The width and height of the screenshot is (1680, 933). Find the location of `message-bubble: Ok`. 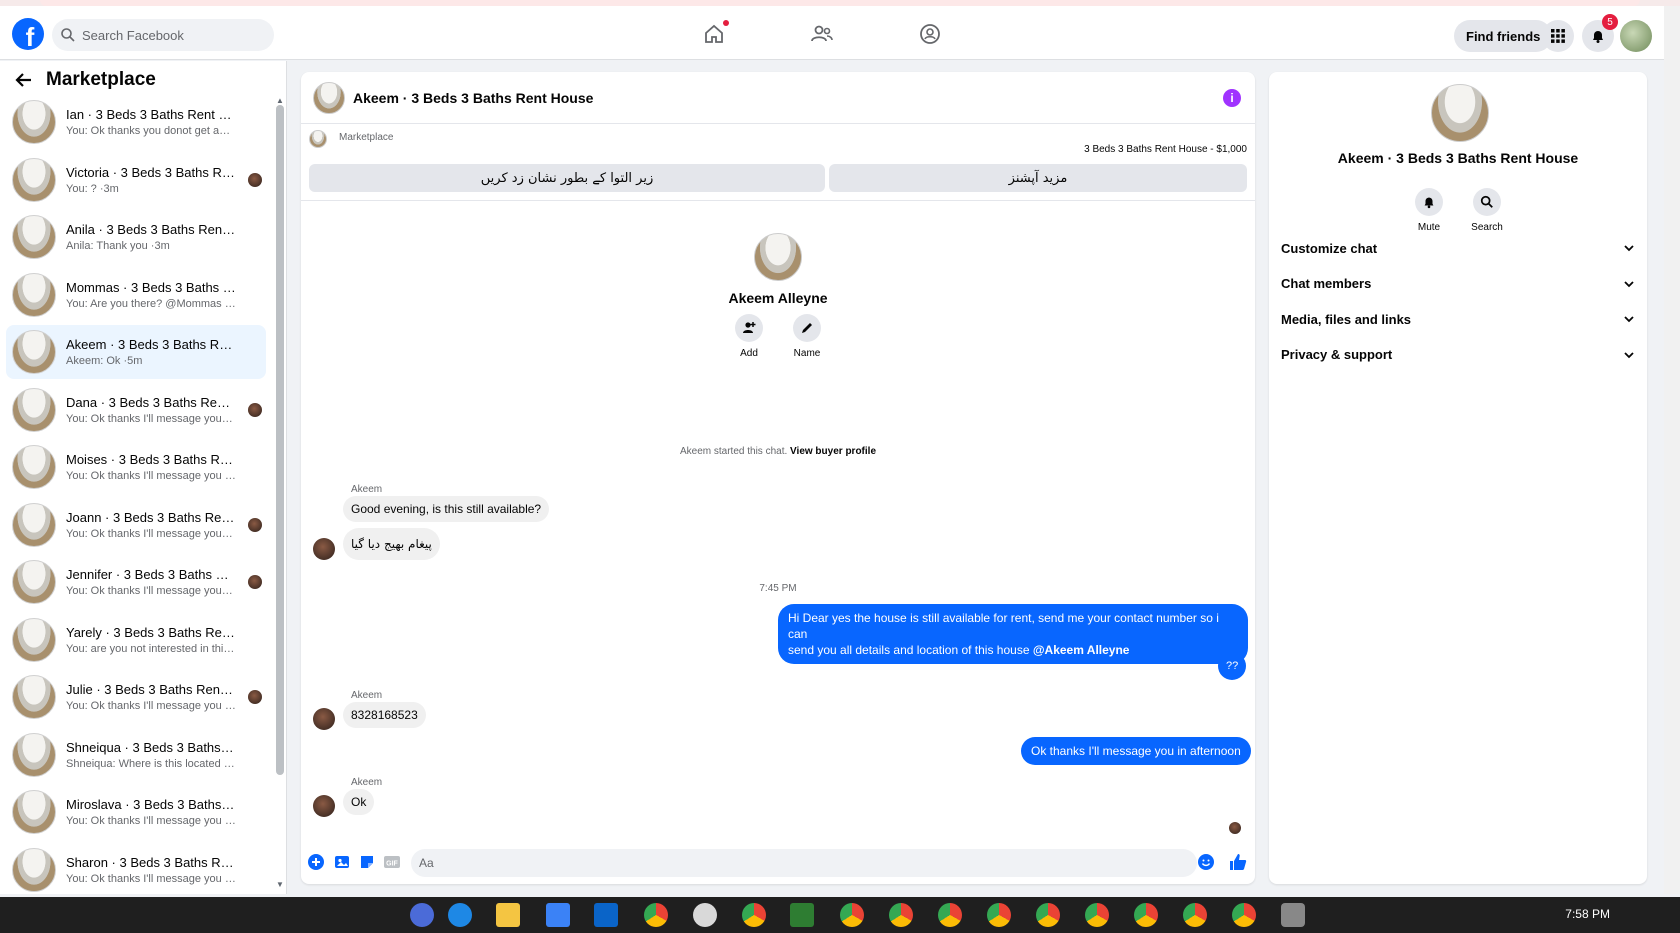

message-bubble: Ok is located at coordinates (359, 802).